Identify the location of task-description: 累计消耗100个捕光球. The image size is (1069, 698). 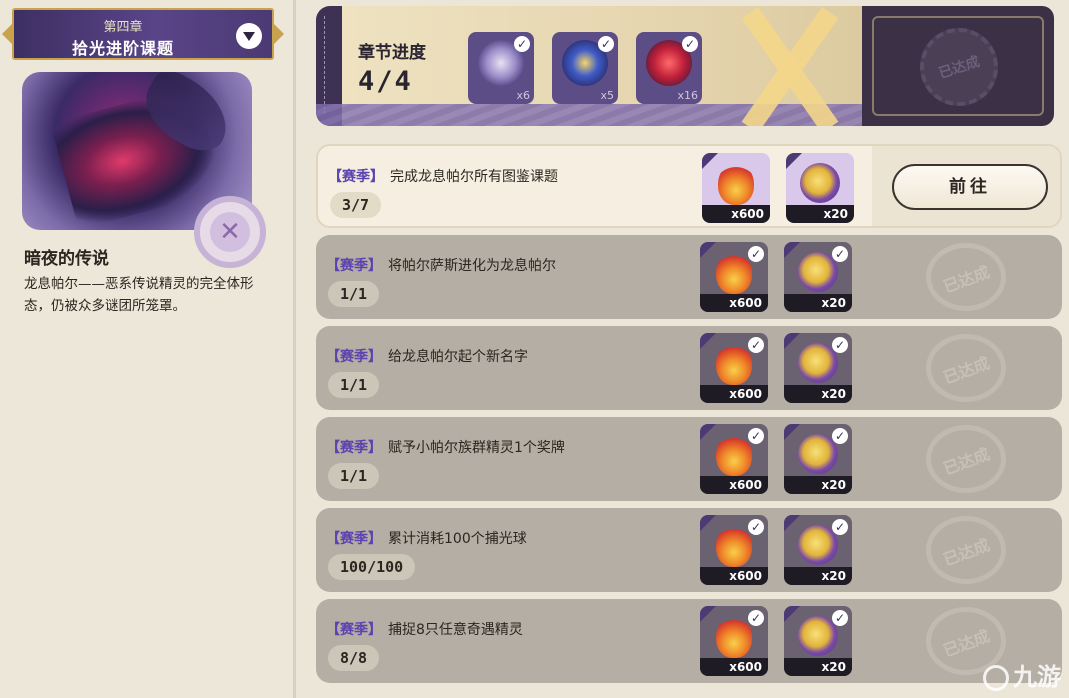
(457, 539).